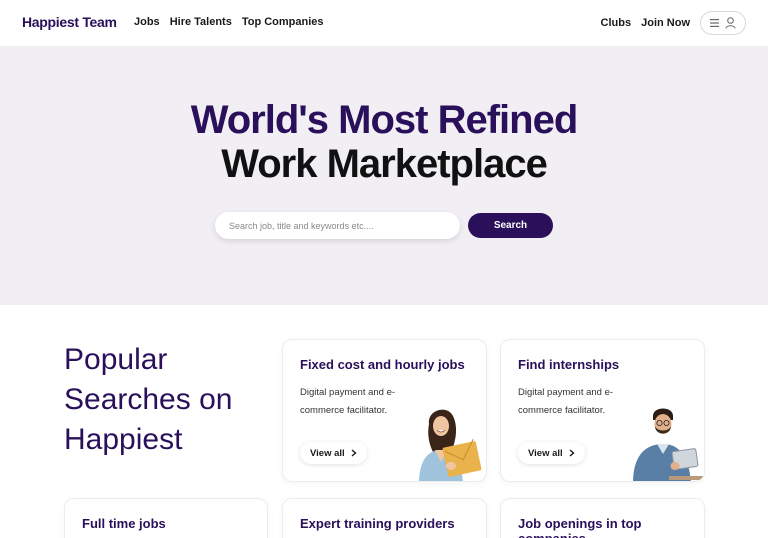 The image size is (768, 538). I want to click on card-title: Full time jobs, so click(124, 523).